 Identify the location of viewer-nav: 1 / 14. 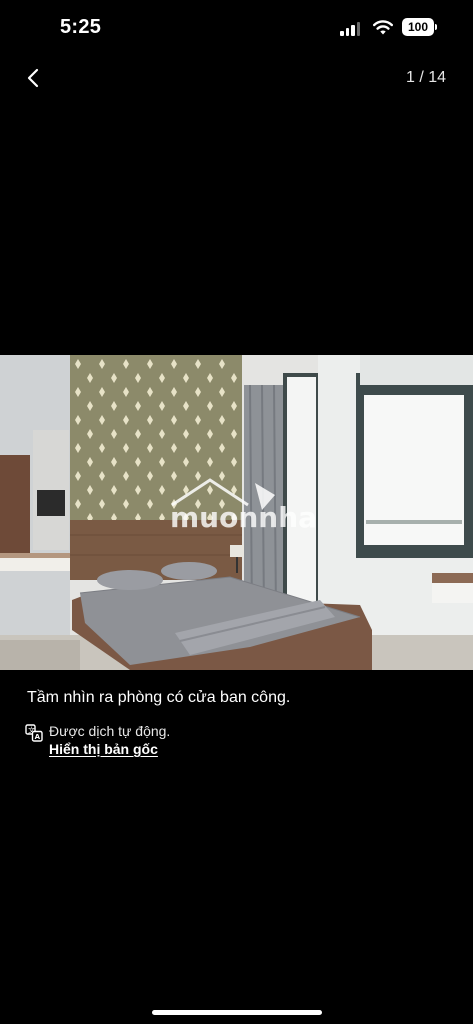
(236, 78).